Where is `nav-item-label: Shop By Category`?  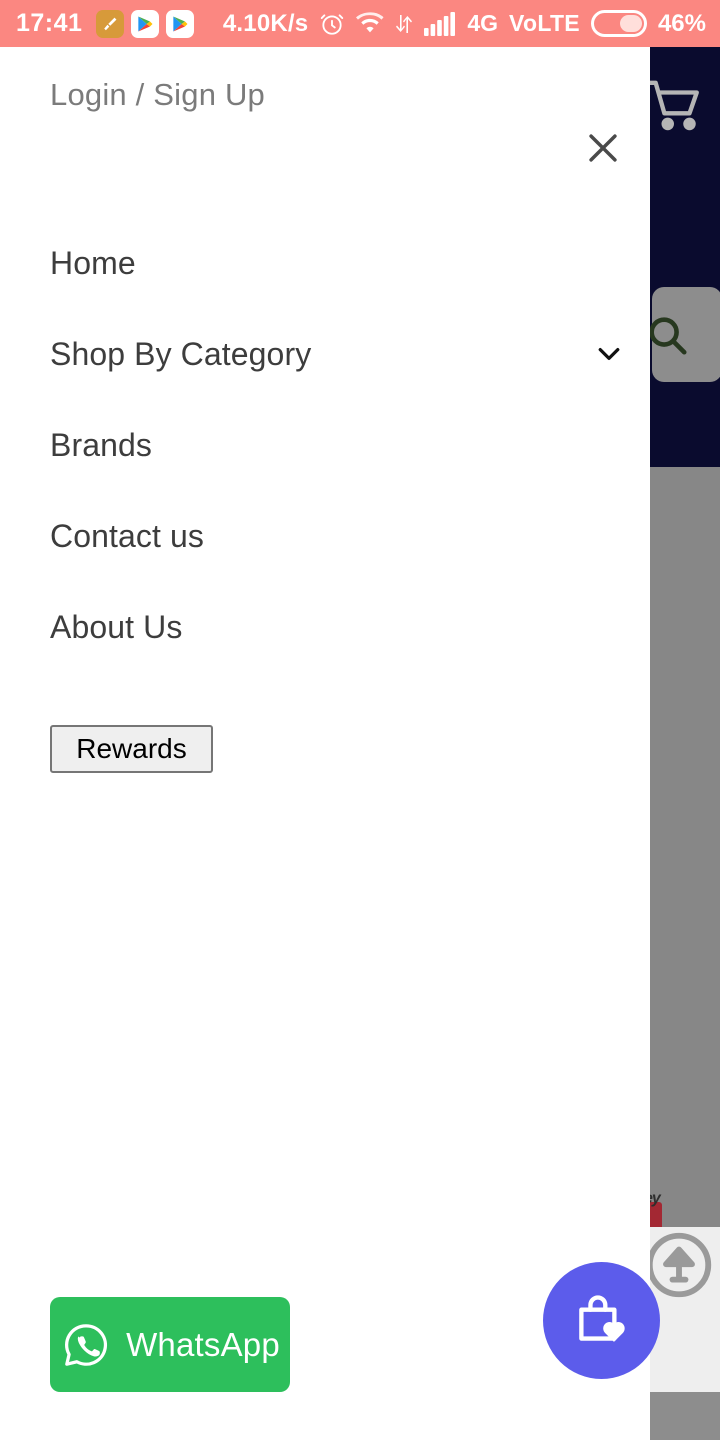
nav-item-label: Shop By Category is located at coordinates (181, 353).